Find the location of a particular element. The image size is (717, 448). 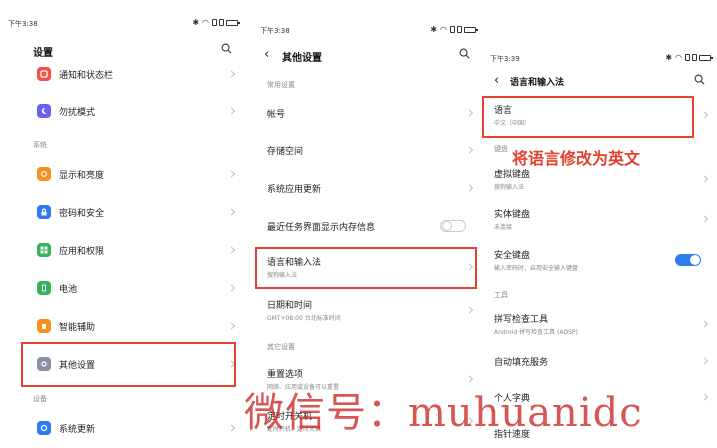

watermark-text: 微信号：muhuanidc is located at coordinates (443, 413).